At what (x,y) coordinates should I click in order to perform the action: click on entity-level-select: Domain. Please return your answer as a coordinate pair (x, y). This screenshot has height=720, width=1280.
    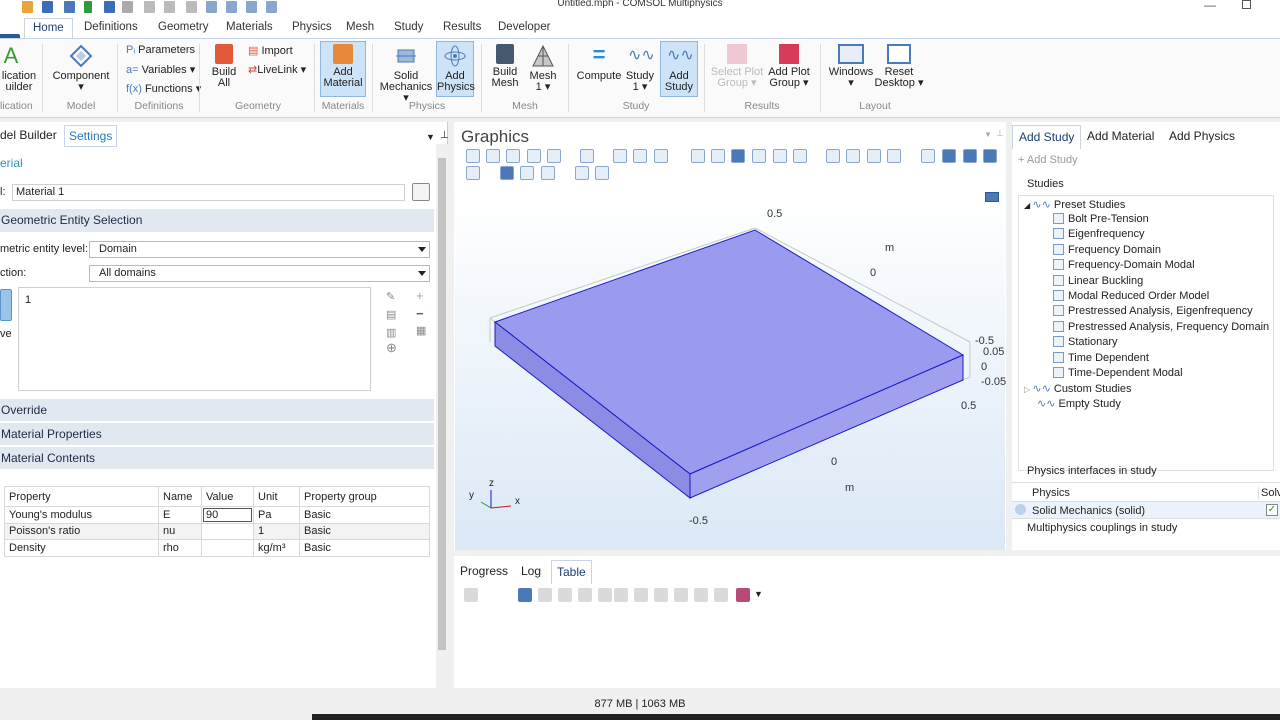
    Looking at the image, I should click on (259, 249).